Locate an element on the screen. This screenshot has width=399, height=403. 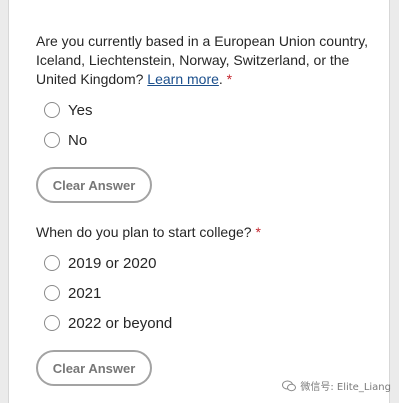
radio-option-2021: 2021 is located at coordinates (206, 293).